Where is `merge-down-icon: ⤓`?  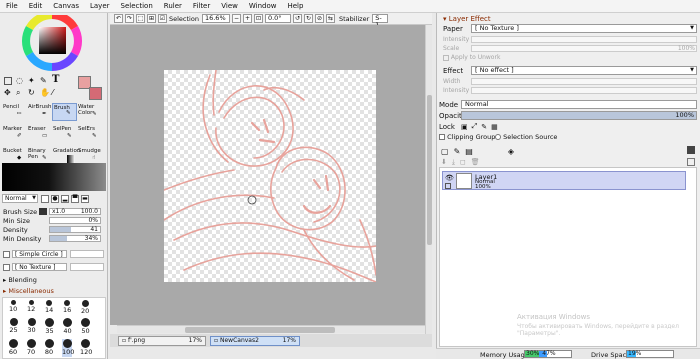
merge-down-icon: ⤓ is located at coordinates (453, 162).